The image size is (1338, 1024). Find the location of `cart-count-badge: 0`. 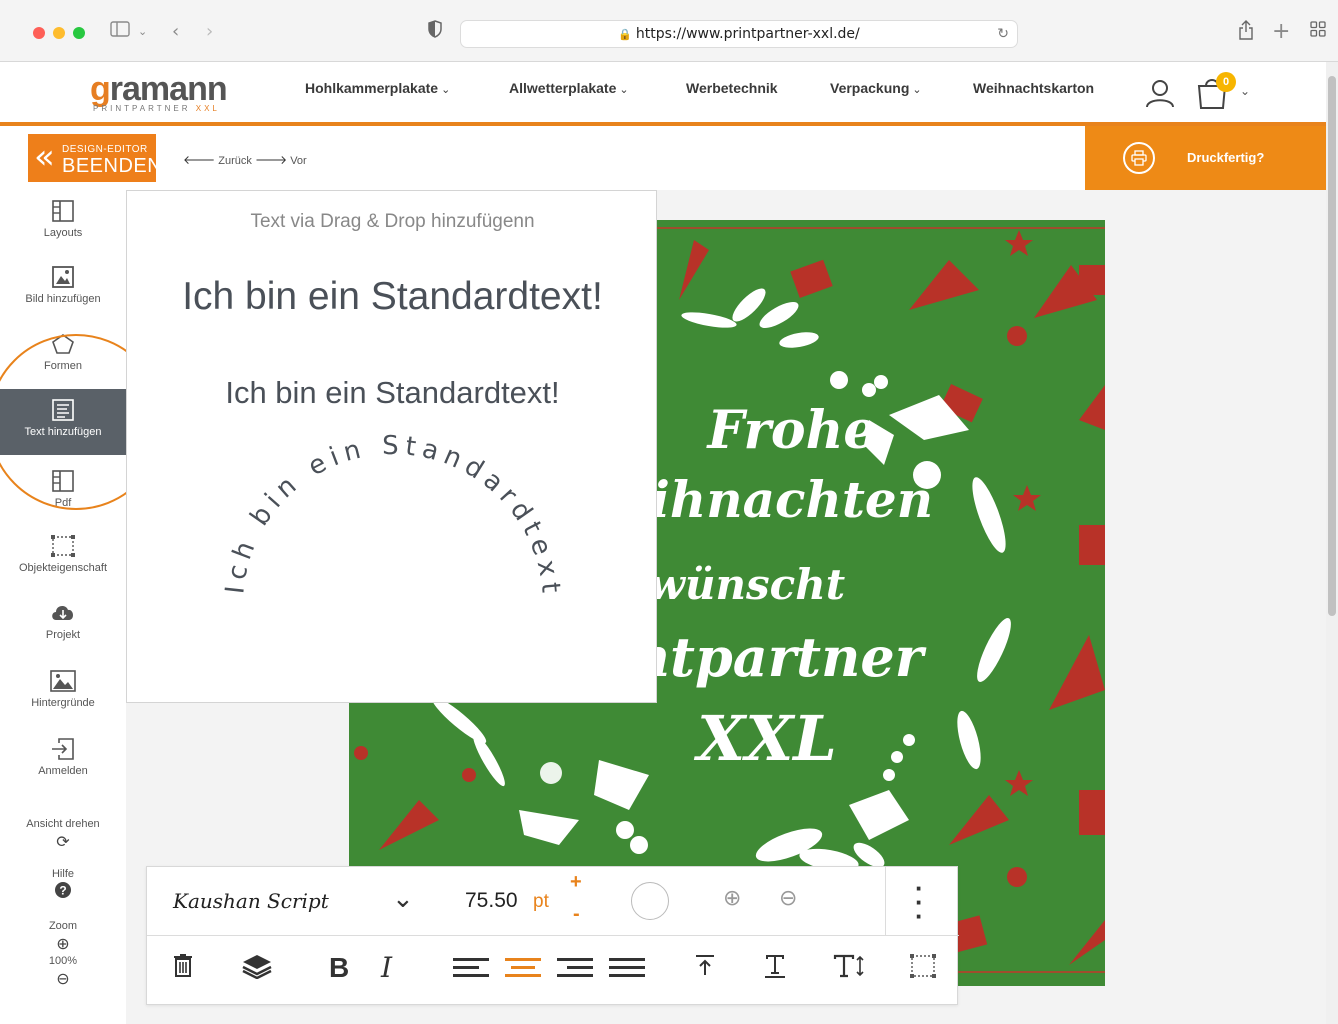

cart-count-badge: 0 is located at coordinates (1226, 82).